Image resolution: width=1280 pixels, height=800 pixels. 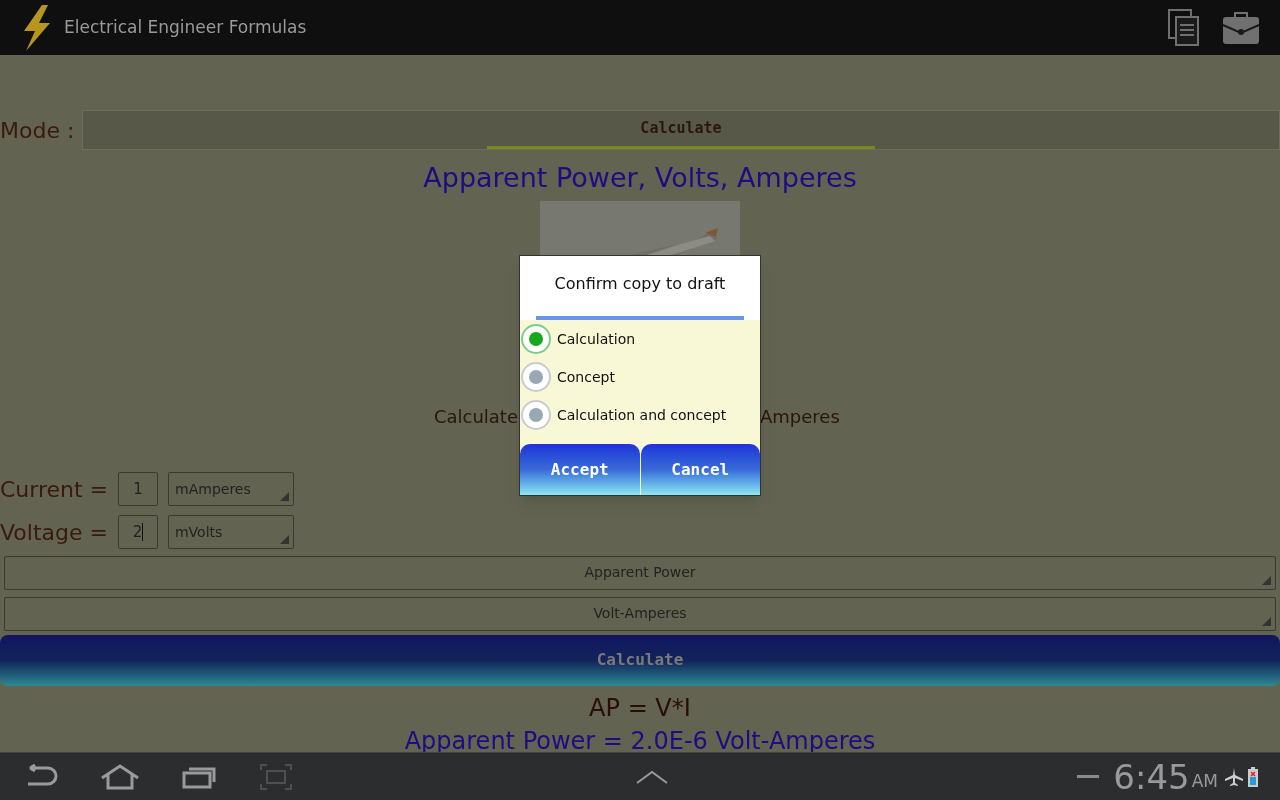 What do you see at coordinates (38, 130) in the screenshot?
I see `mode-label: Mode :` at bounding box center [38, 130].